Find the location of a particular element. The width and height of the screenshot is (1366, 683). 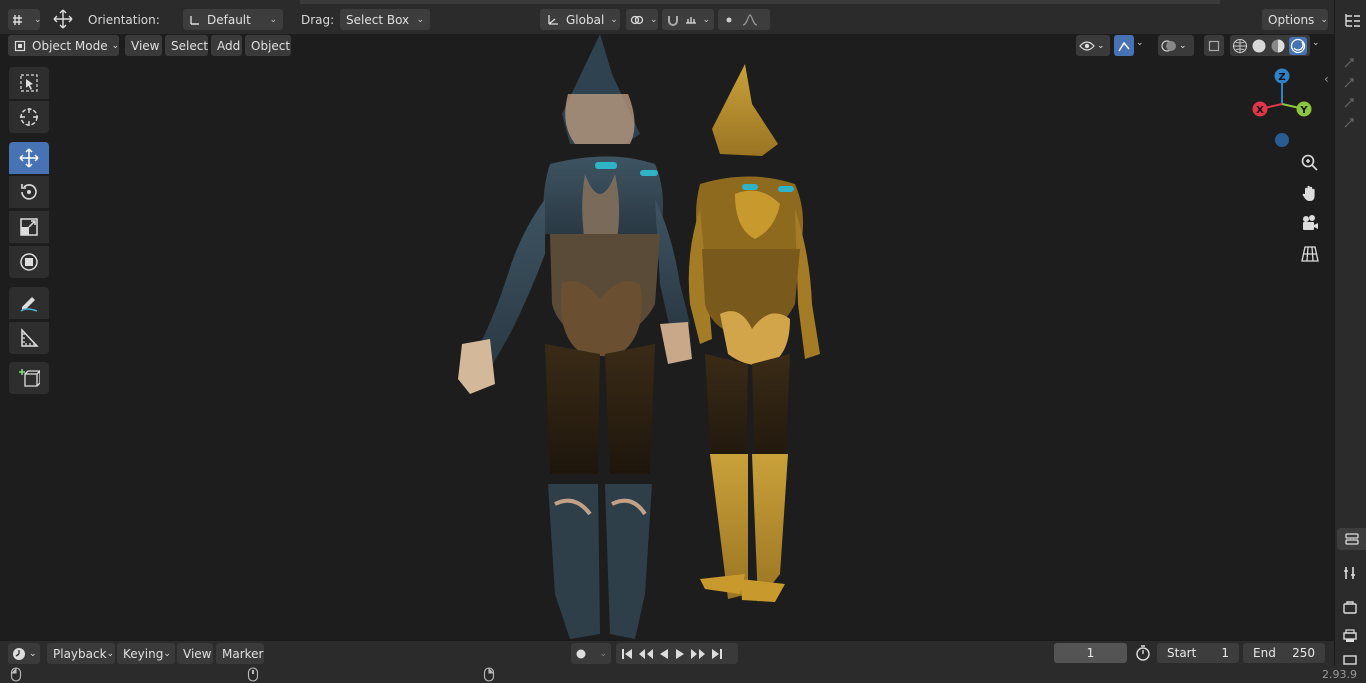

render-properties-icon is located at coordinates (1350, 608).